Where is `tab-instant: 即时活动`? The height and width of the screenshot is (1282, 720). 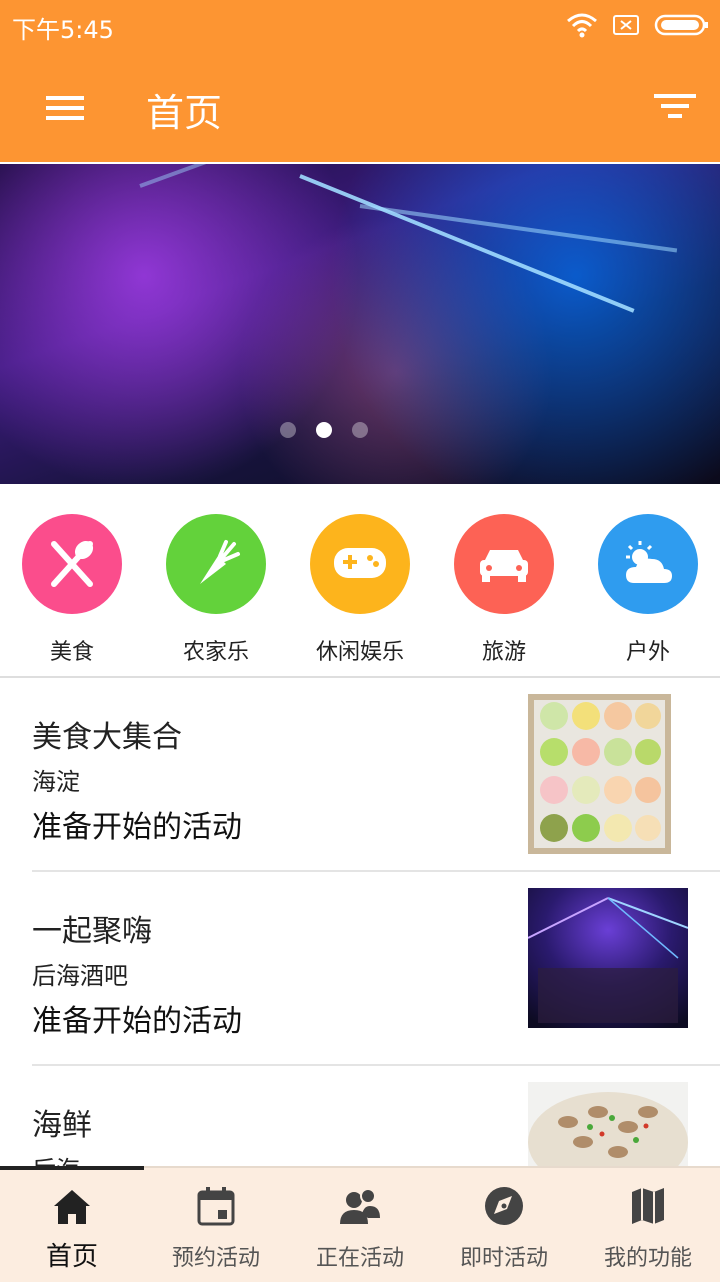 tab-instant: 即时活动 is located at coordinates (504, 1225).